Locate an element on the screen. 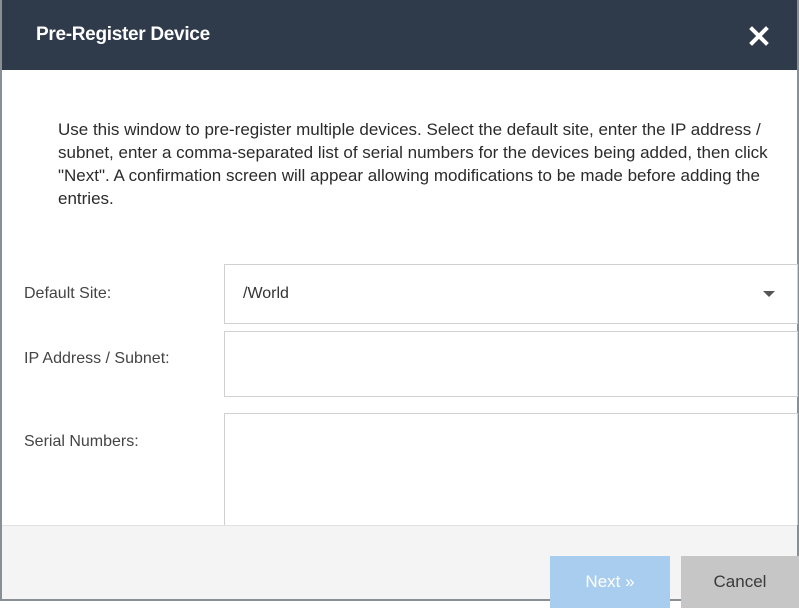 The image size is (799, 608). close-icon is located at coordinates (759, 36).